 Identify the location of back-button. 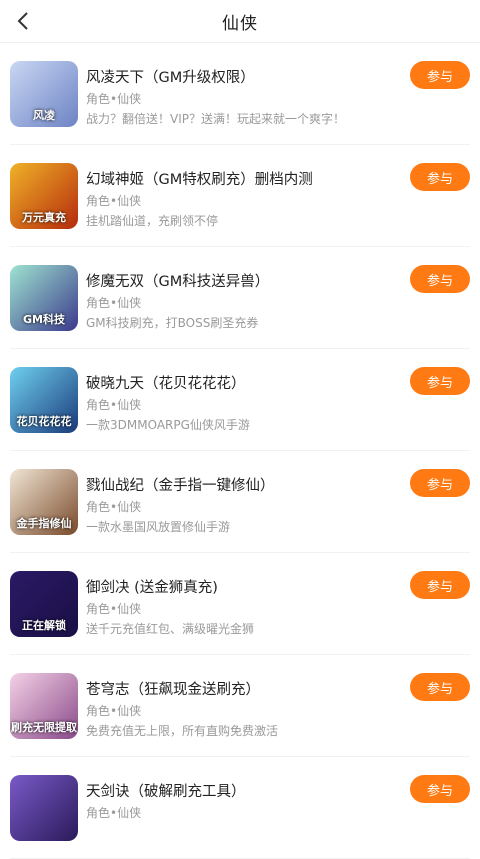
(23, 21).